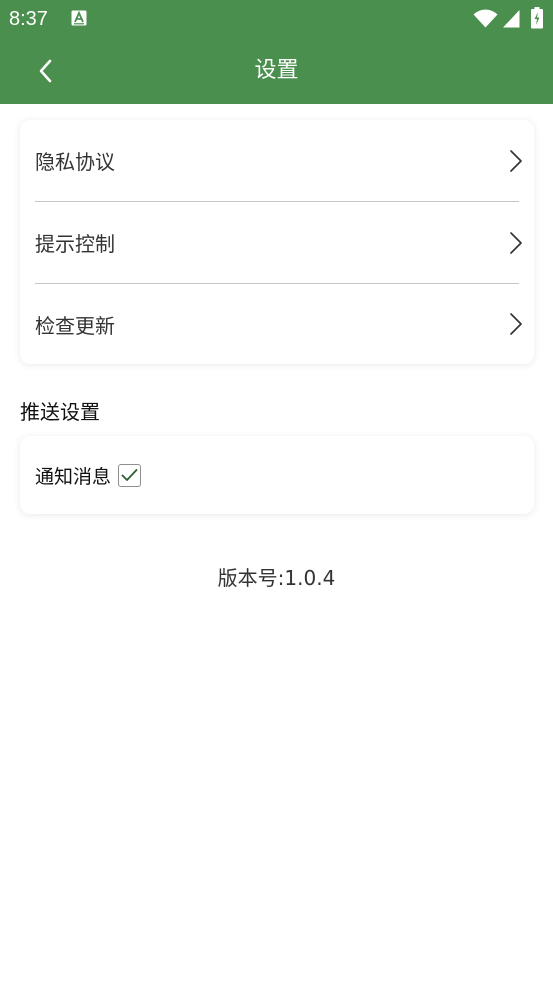 The height and width of the screenshot is (984, 553). I want to click on status-time: 8:37, so click(28, 19).